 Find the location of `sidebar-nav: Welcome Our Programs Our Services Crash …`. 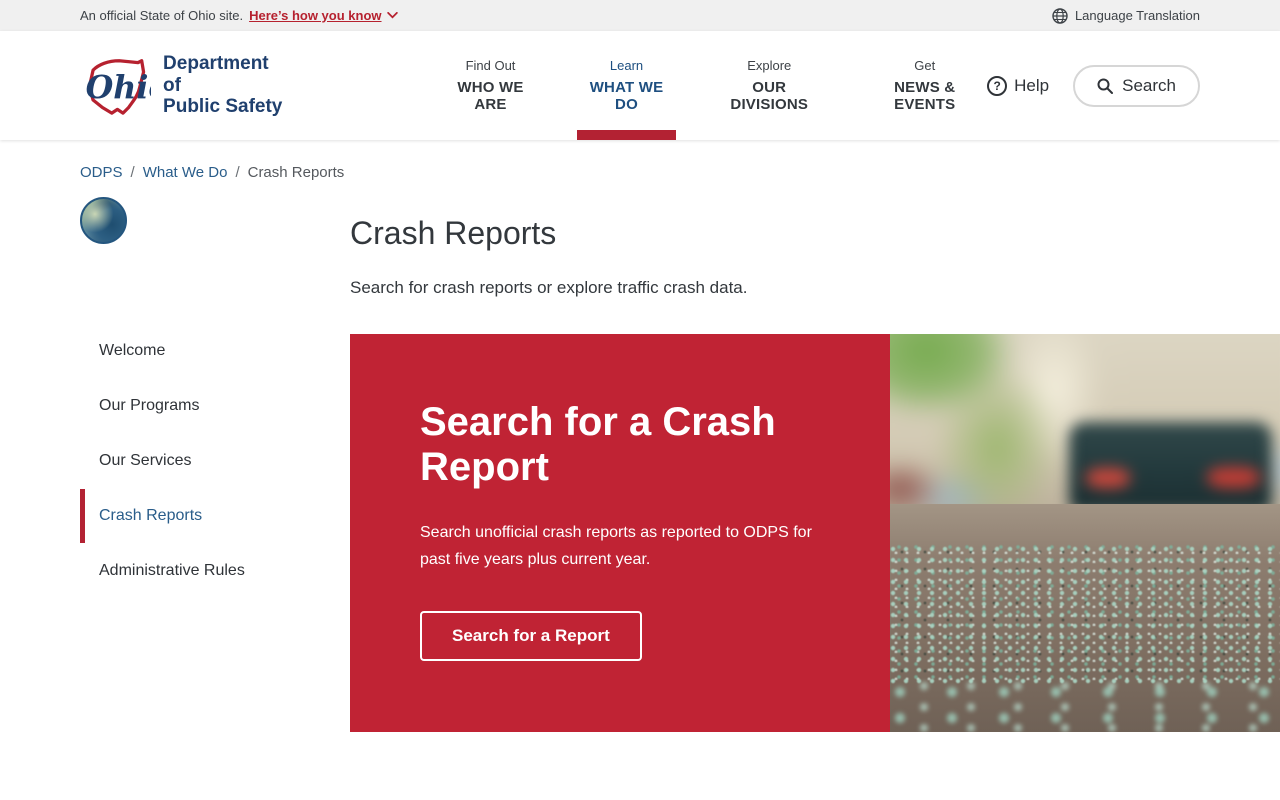

sidebar-nav: Welcome Our Programs Our Services Crash … is located at coordinates (175, 461).